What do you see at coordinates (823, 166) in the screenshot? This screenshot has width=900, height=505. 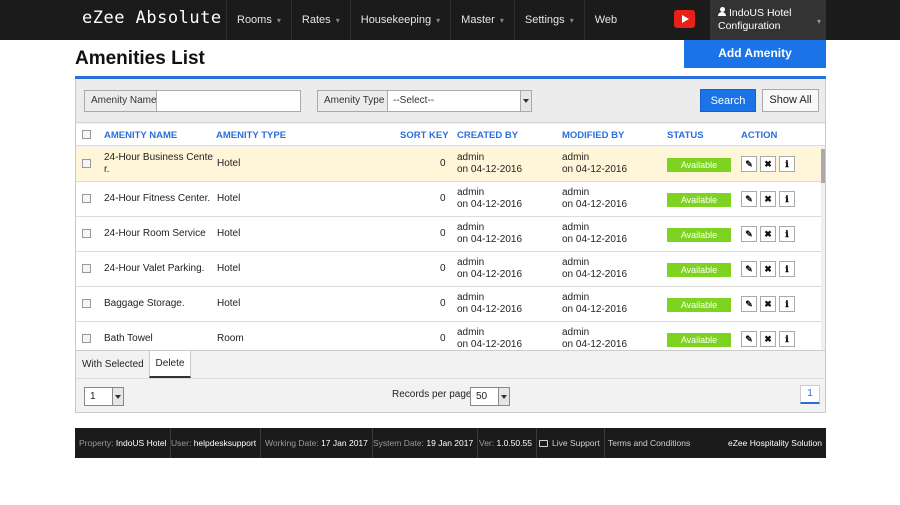 I see `scrollbar-thumb` at bounding box center [823, 166].